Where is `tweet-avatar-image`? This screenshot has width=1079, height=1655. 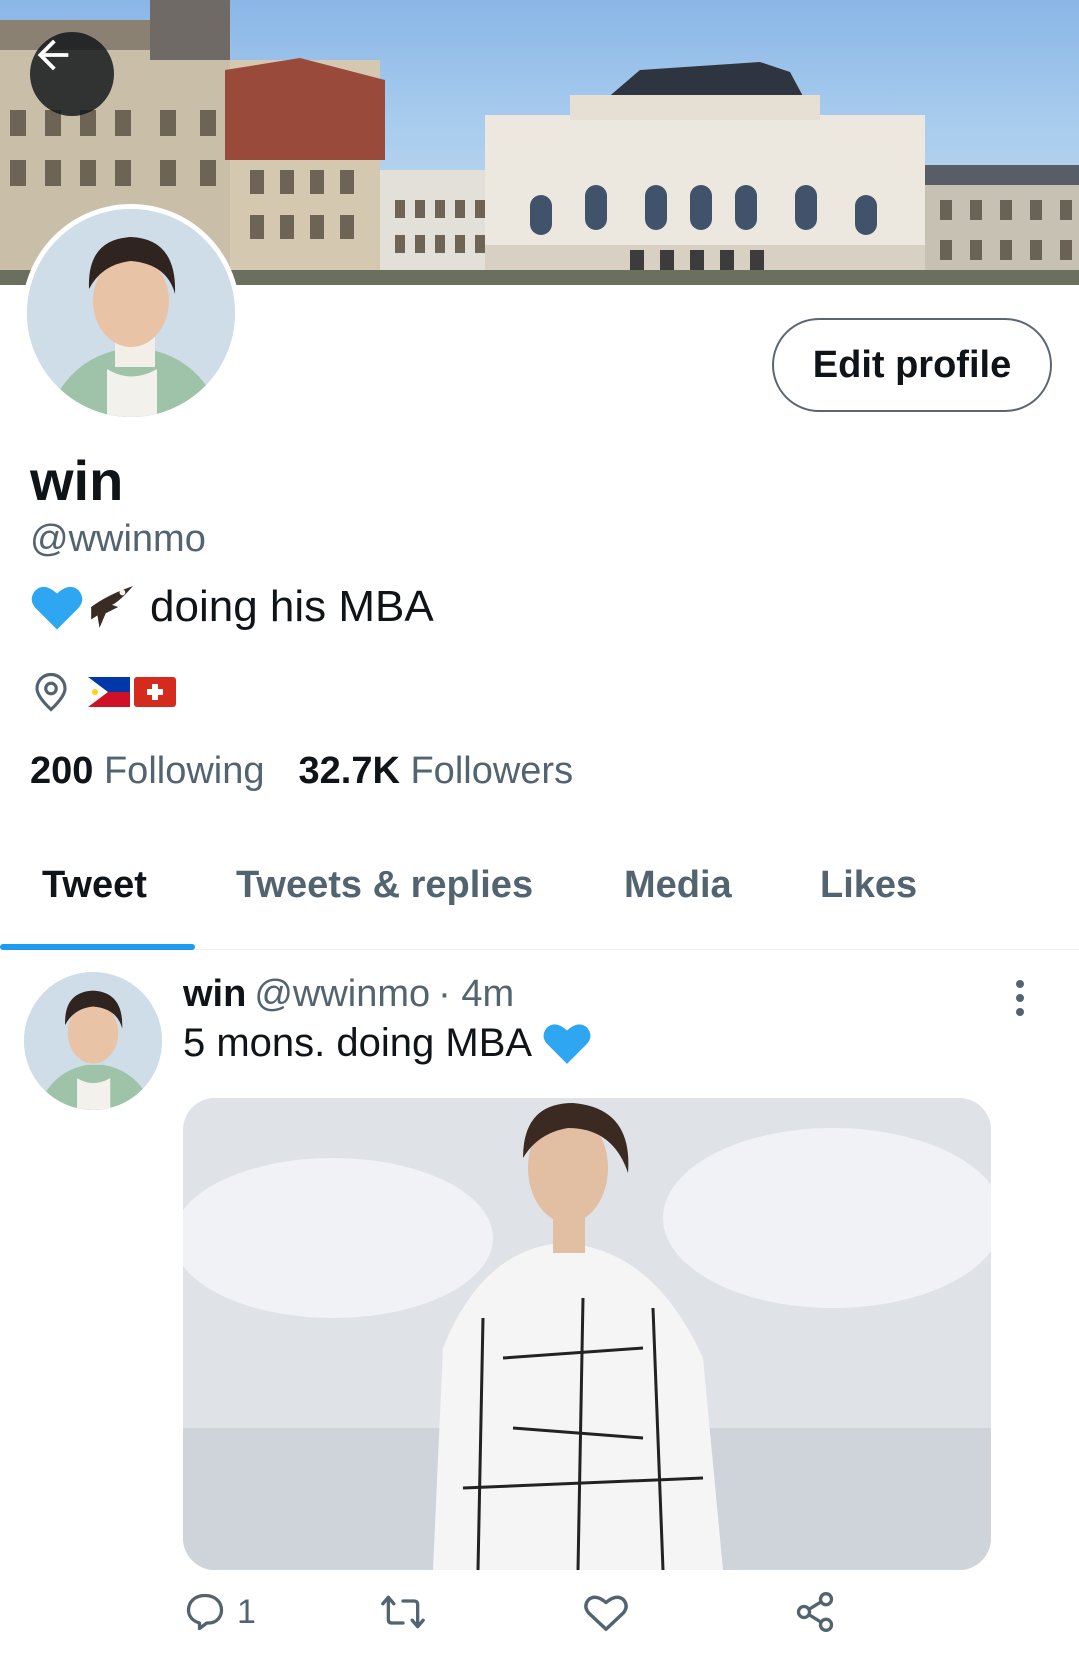 tweet-avatar-image is located at coordinates (93, 1041).